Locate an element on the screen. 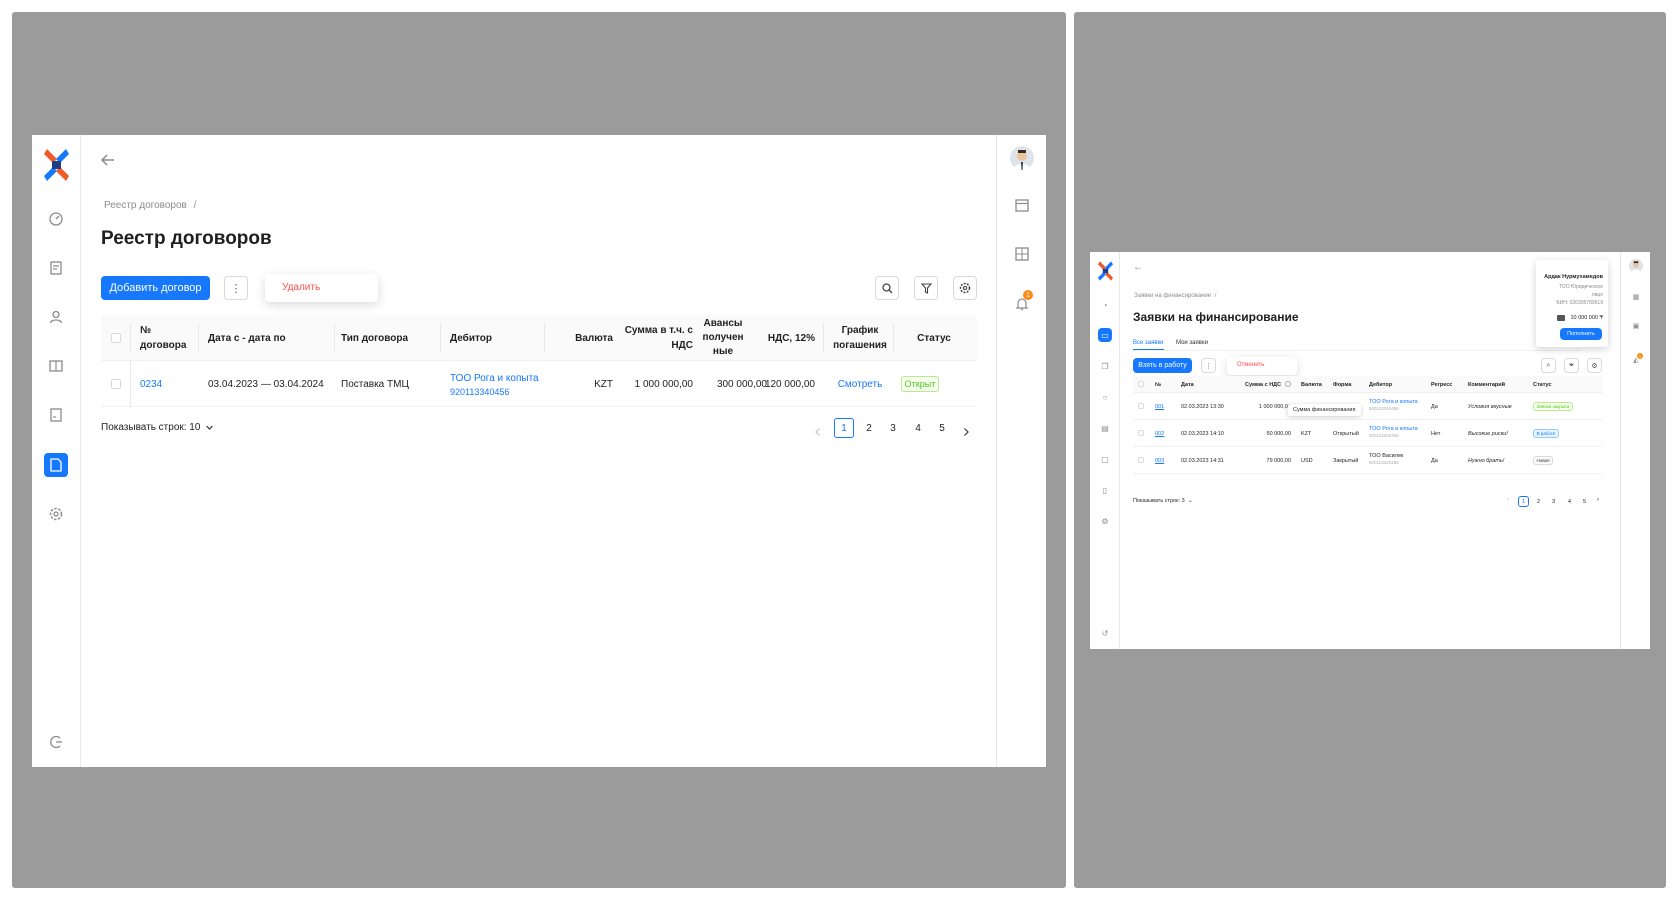 Image resolution: width=1678 pixels, height=898 pixels. calendar-icon is located at coordinates (1022, 205).